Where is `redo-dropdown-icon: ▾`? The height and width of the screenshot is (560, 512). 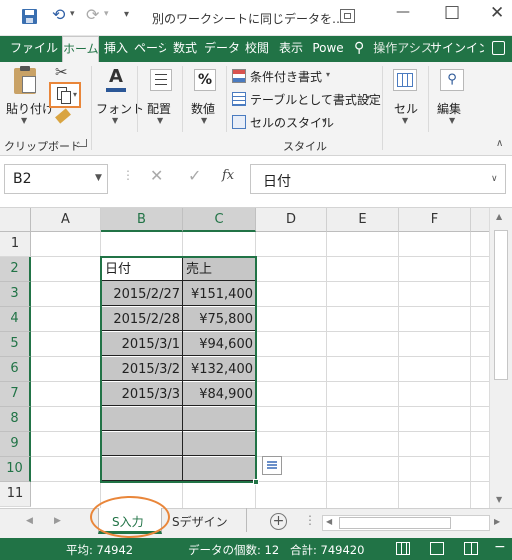
redo-dropdown-icon: ▾ is located at coordinates (106, 14).